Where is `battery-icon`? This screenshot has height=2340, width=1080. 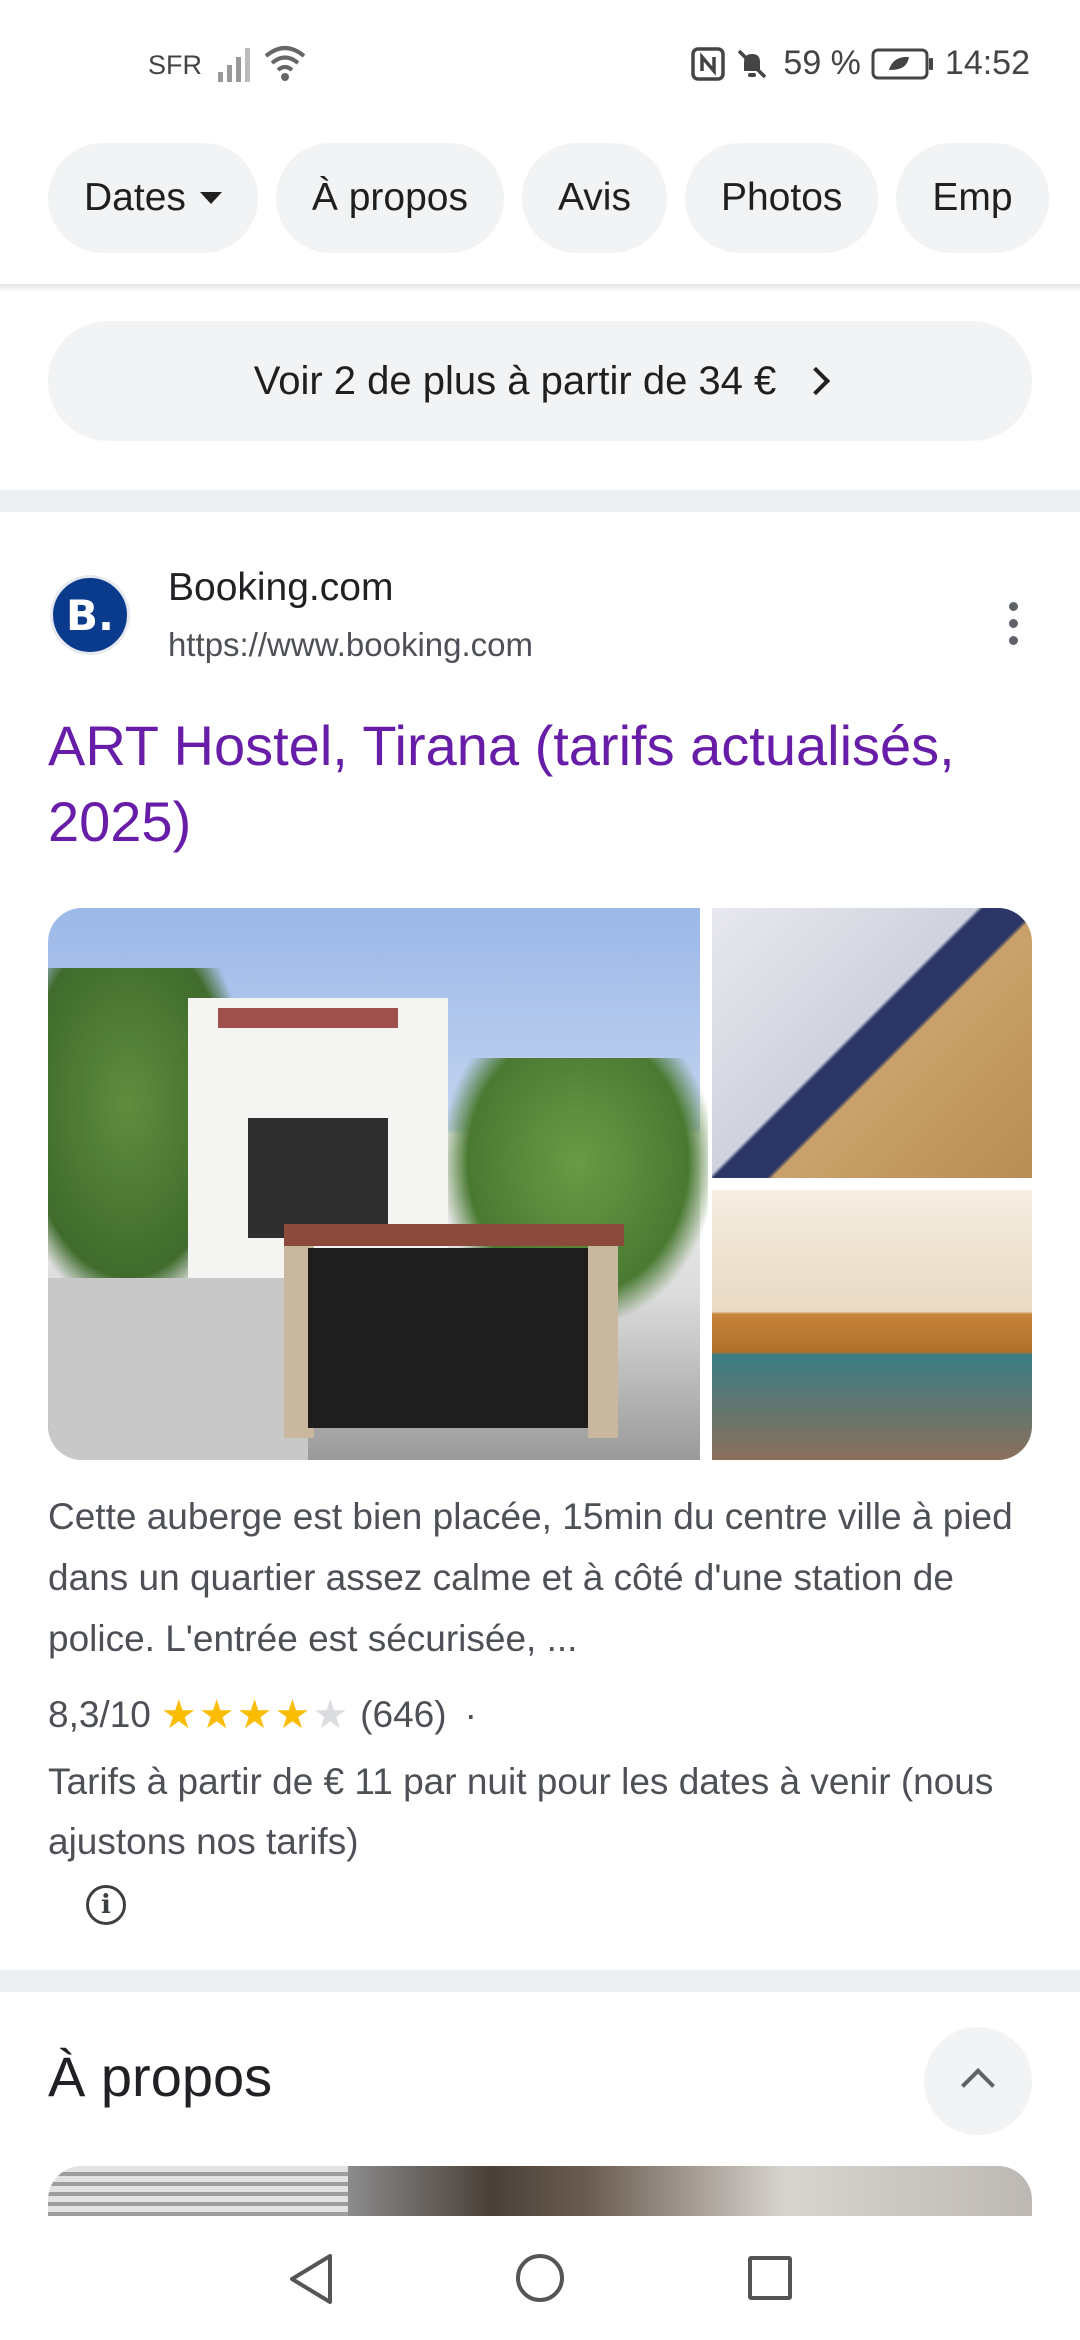 battery-icon is located at coordinates (902, 63).